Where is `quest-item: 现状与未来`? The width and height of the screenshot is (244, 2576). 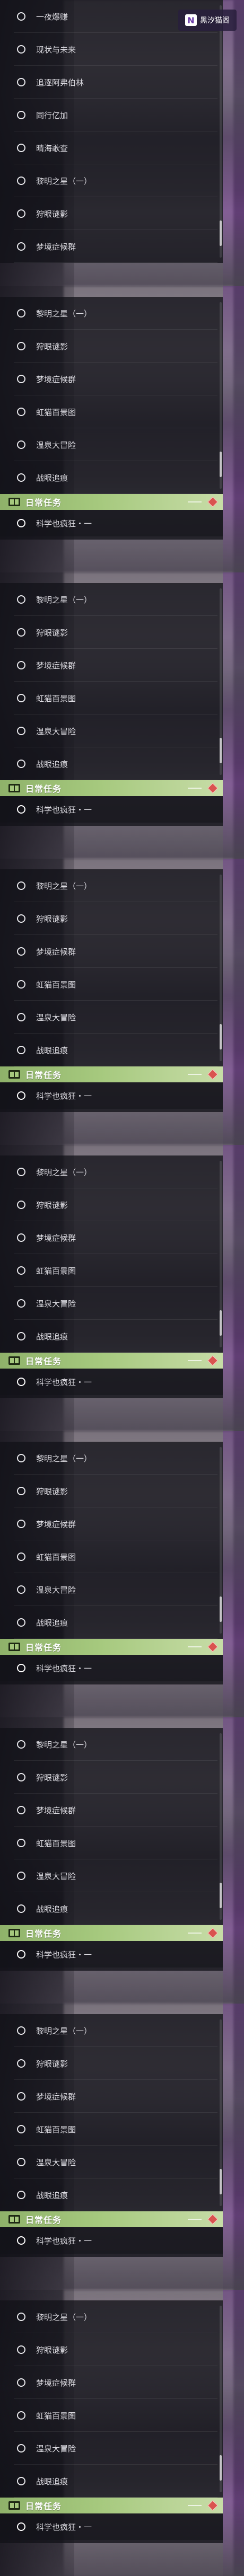 quest-item: 现状与未来 is located at coordinates (112, 49).